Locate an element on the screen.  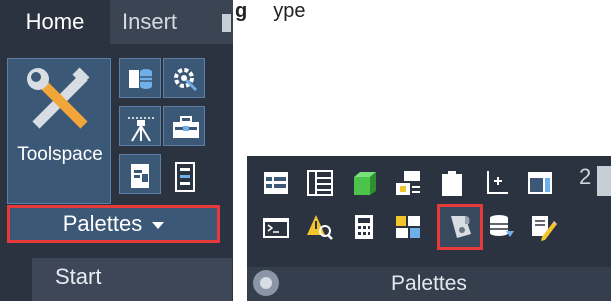
design-center-button is located at coordinates (409, 228).